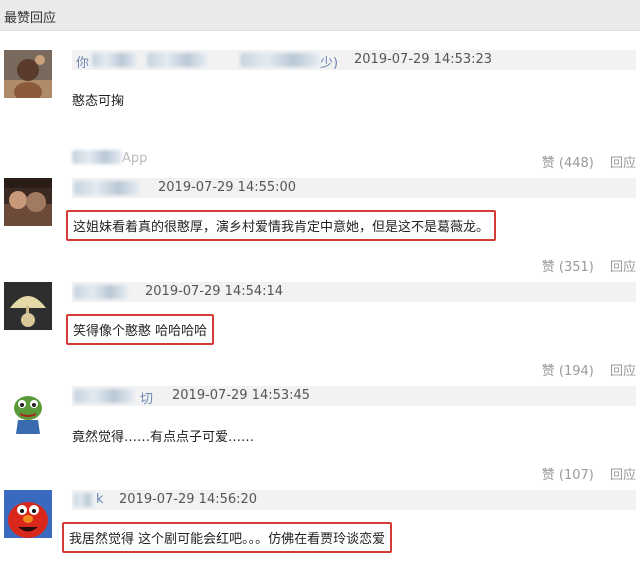 Image resolution: width=640 pixels, height=572 pixels. I want to click on comment-time: 2019-07-29 14:53:23, so click(423, 59).